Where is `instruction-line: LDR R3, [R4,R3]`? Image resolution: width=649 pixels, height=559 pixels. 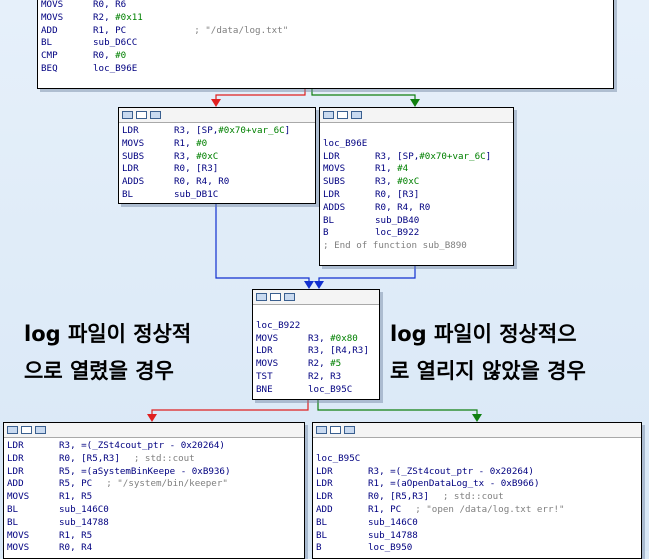
instruction-line: LDR R3, [R4,R3] is located at coordinates (317, 351).